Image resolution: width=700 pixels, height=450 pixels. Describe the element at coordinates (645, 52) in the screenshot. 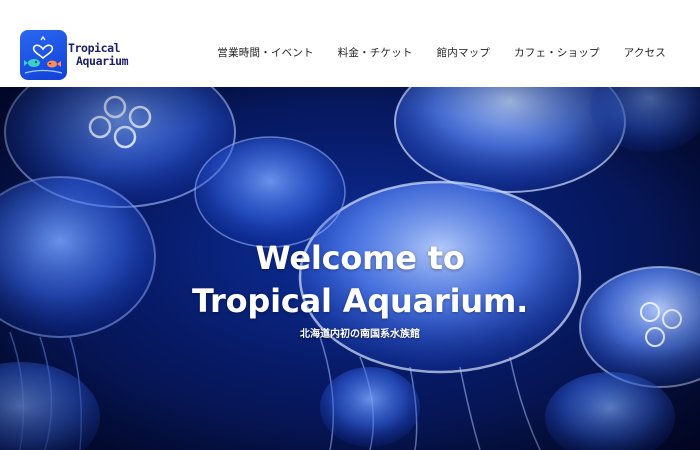

I see `nav-access: アクセス` at that location.